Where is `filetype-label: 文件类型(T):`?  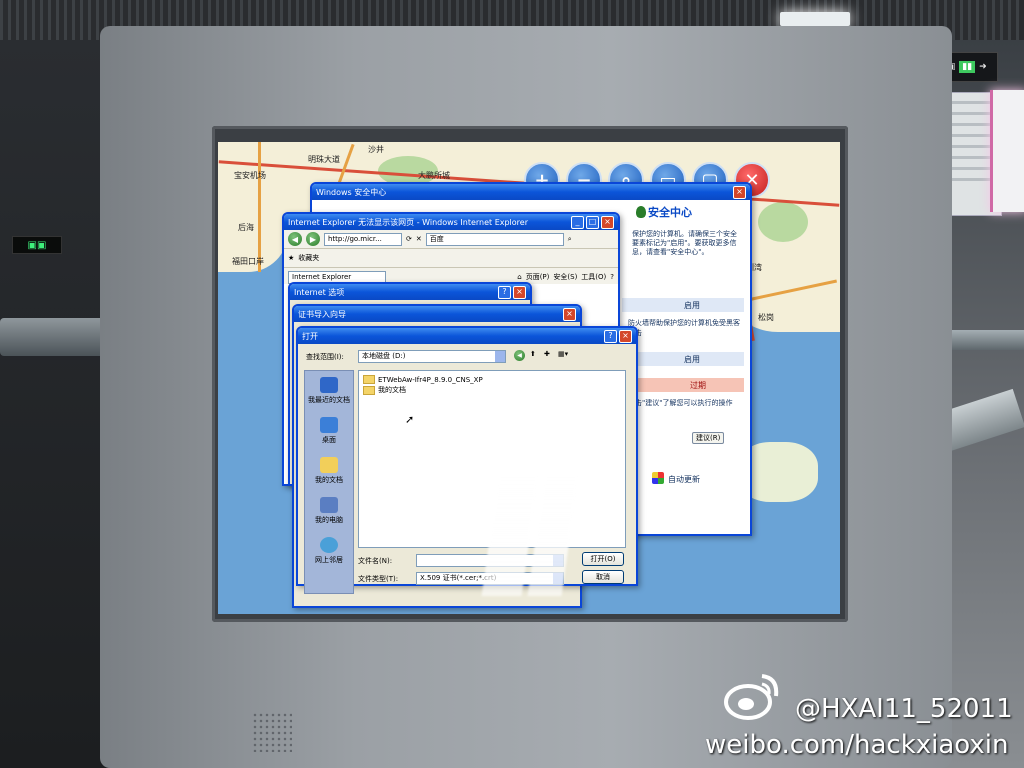 filetype-label: 文件类型(T): is located at coordinates (378, 579).